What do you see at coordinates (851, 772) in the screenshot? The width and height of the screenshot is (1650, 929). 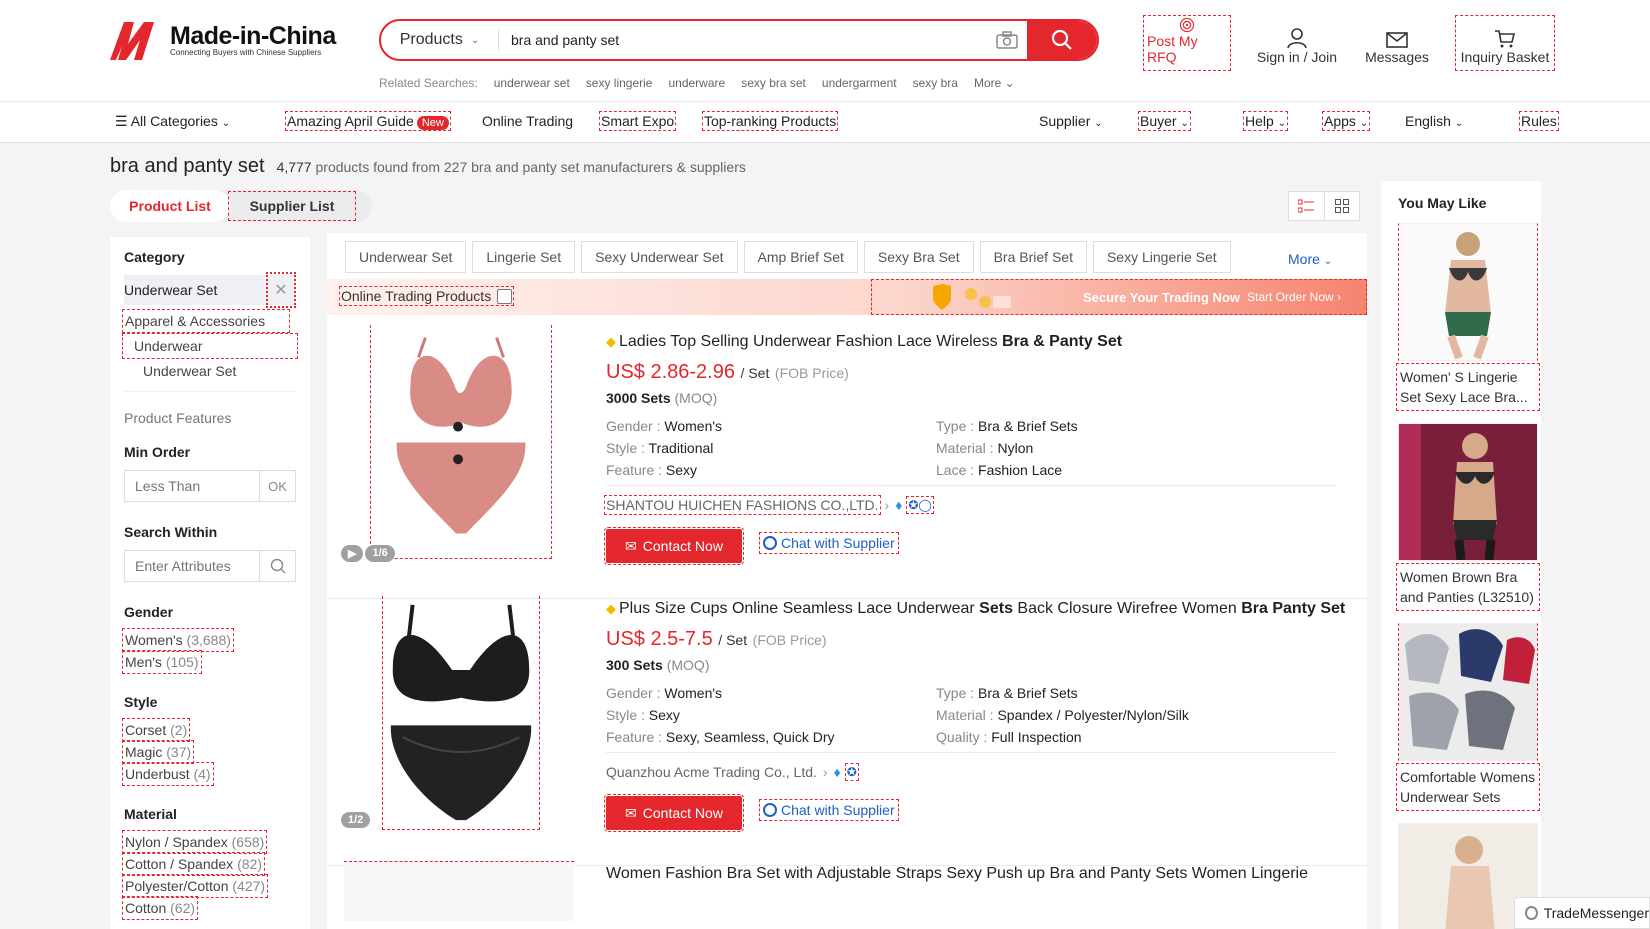 I see `audited-supplier-icon: ✪` at bounding box center [851, 772].